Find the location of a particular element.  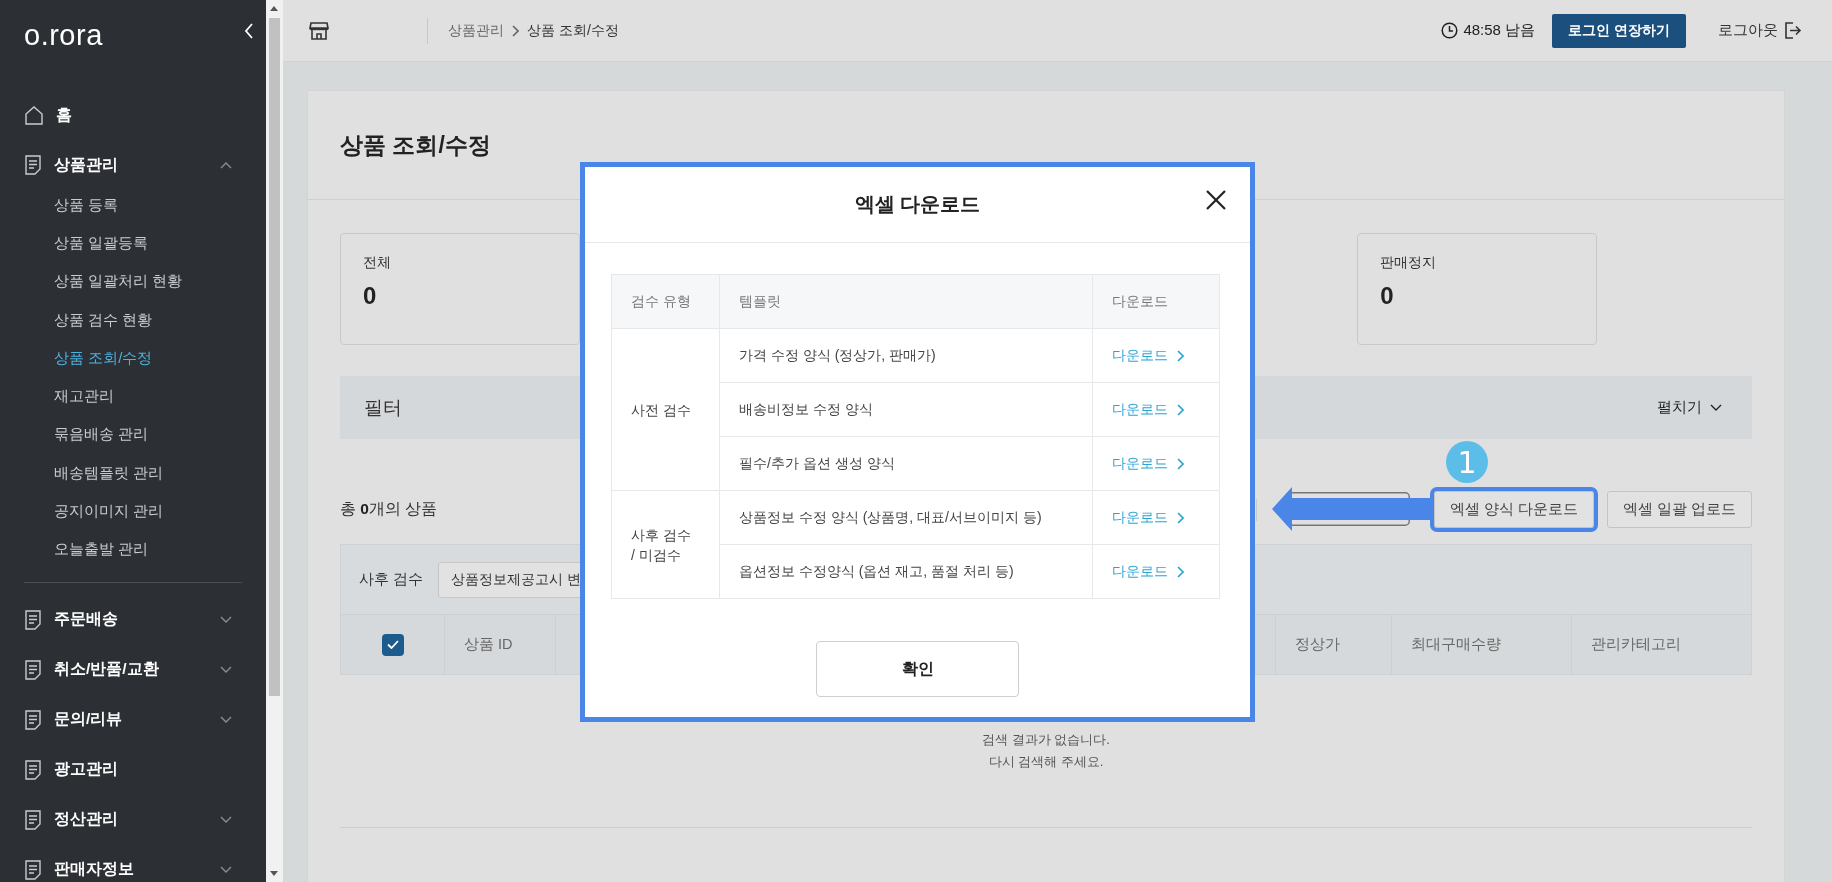

stat-card: 전체 0 is located at coordinates (460, 289).